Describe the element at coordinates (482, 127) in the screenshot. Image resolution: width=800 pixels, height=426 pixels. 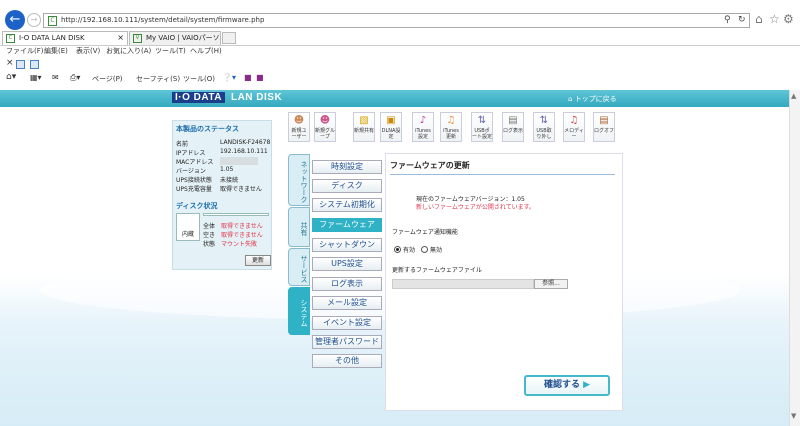
I see `usb-port-button: ⇅ USBポート設定` at that location.